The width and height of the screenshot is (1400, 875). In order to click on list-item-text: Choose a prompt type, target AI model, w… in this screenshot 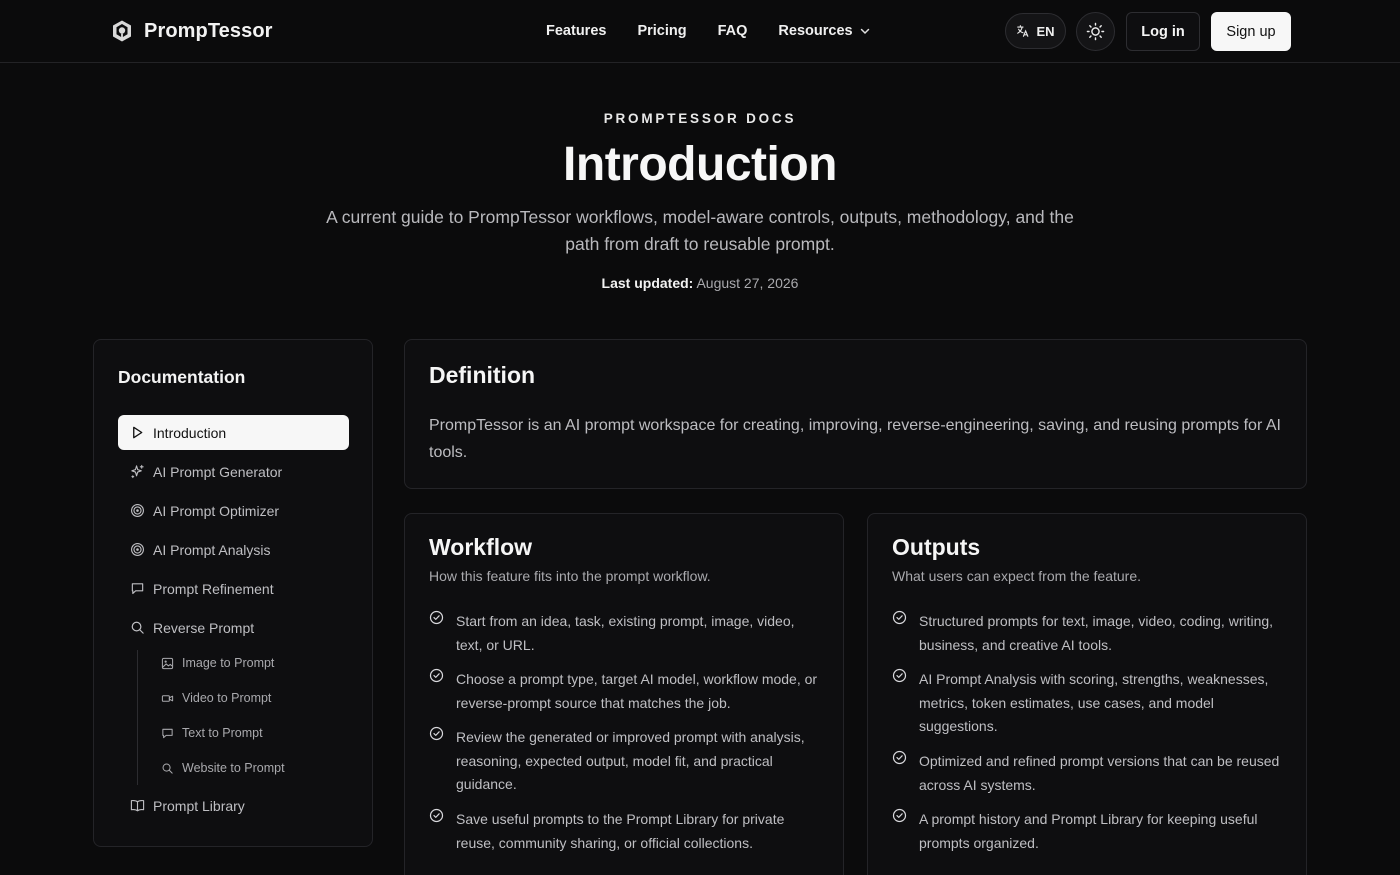, I will do `click(637, 691)`.